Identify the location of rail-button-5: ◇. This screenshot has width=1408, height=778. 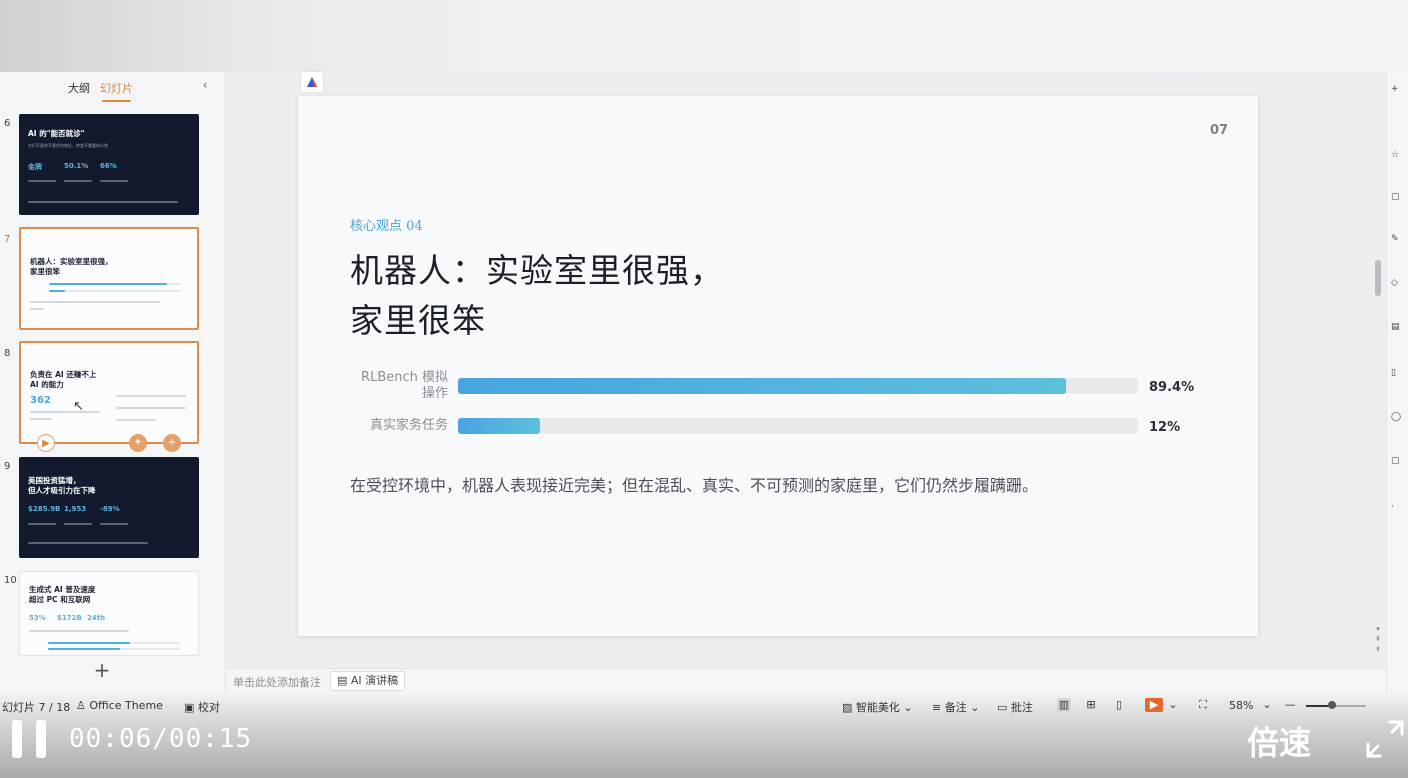
(1399, 293).